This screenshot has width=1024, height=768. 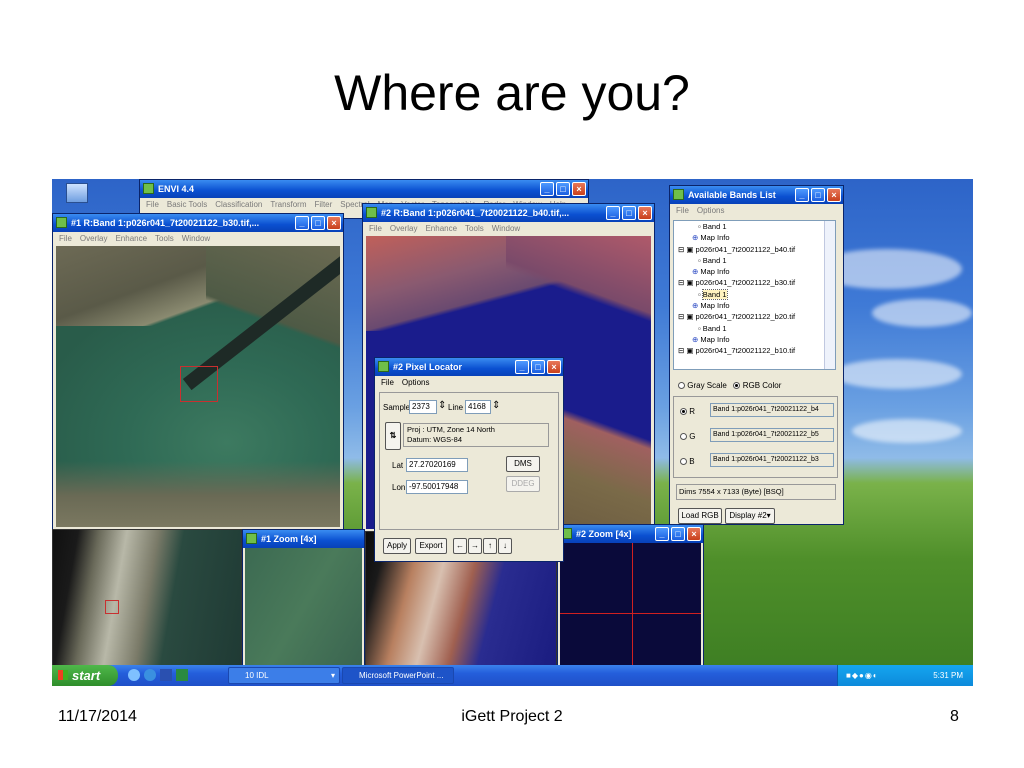 What do you see at coordinates (460, 546) in the screenshot?
I see `arrow-left-button: ←` at bounding box center [460, 546].